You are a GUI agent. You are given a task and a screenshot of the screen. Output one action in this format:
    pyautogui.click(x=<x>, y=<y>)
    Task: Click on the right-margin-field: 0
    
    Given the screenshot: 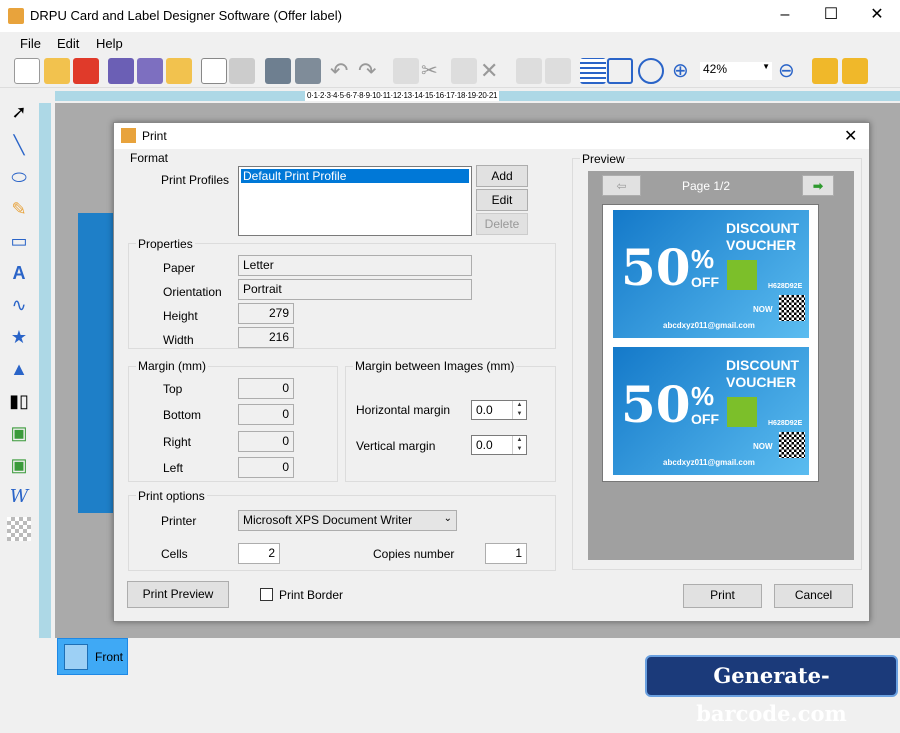 What is the action you would take?
    pyautogui.click(x=266, y=441)
    